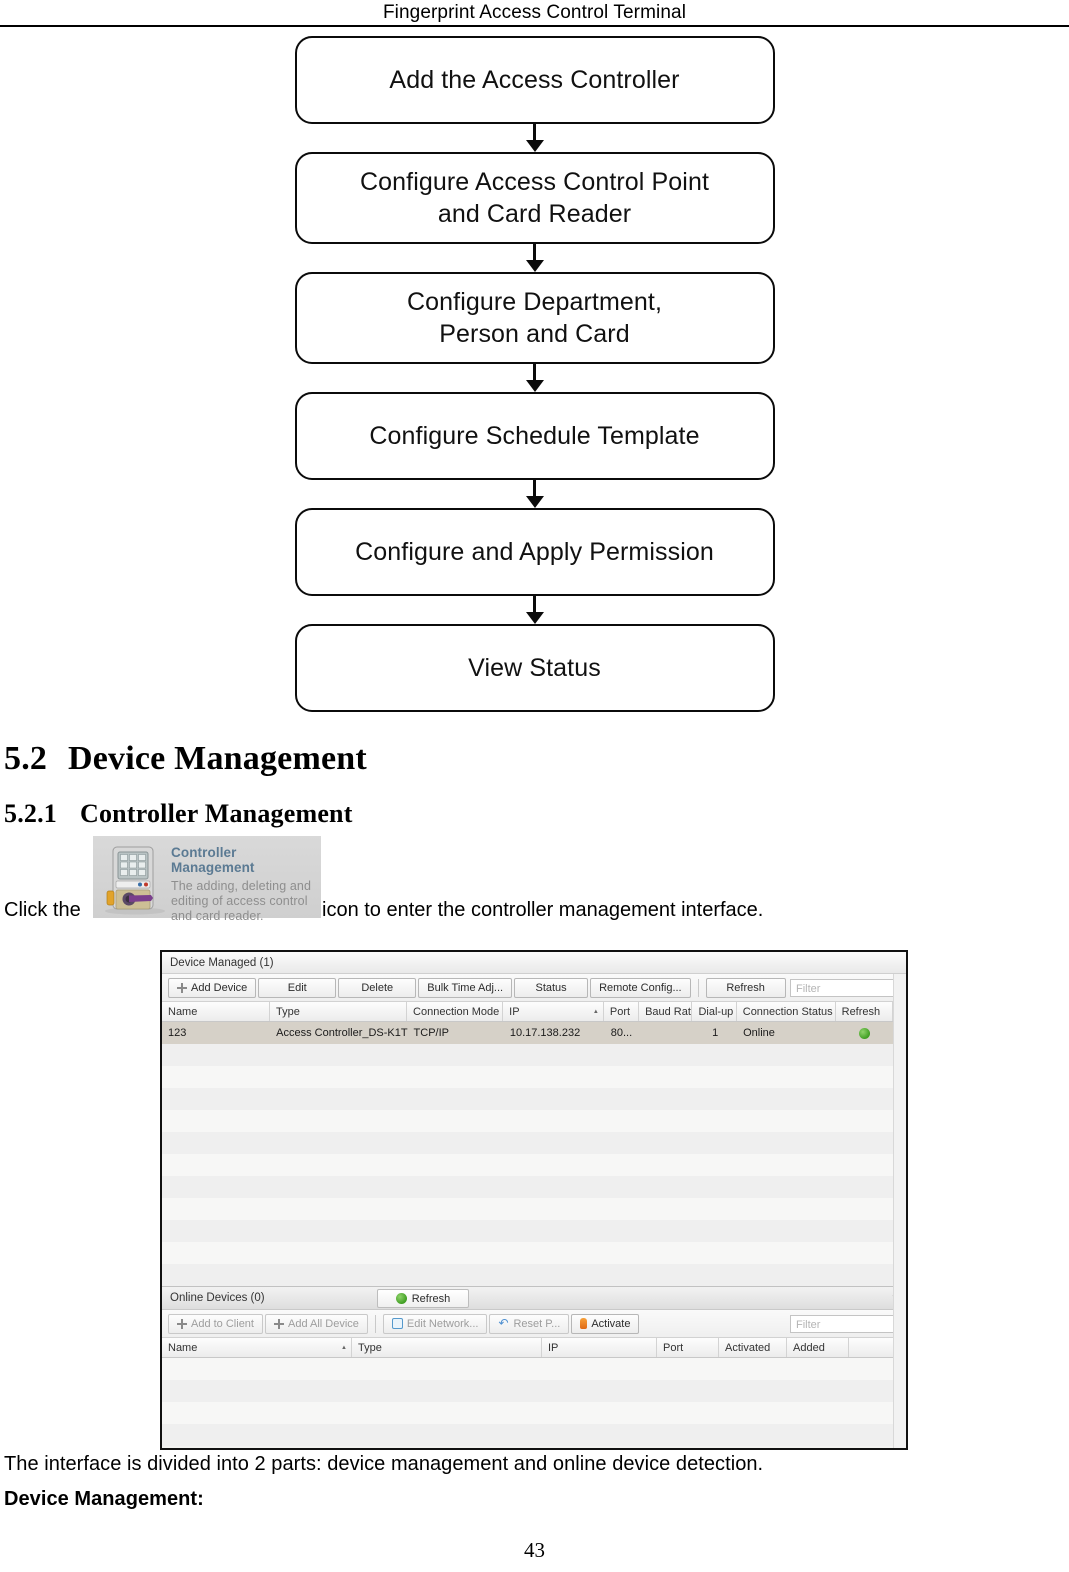 The width and height of the screenshot is (1069, 1572). Describe the element at coordinates (899, 1211) in the screenshot. I see `vertical-scrollbar` at that location.